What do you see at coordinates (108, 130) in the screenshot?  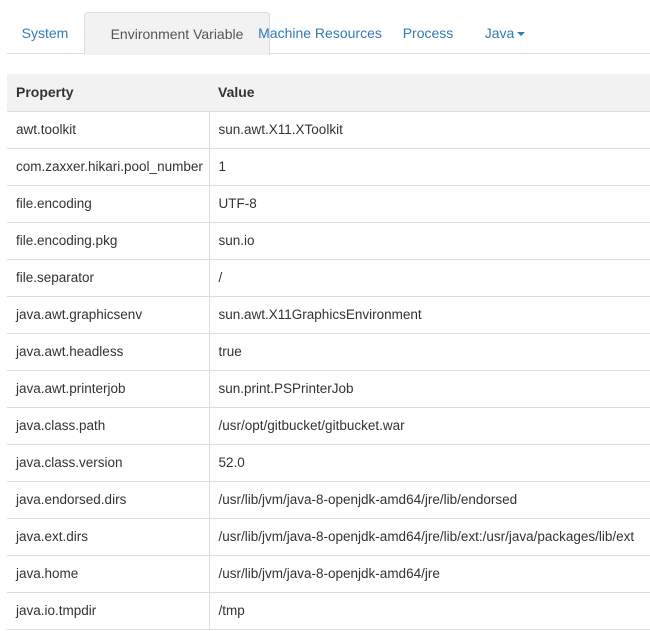 I see `property-cell: awt.toolkit` at bounding box center [108, 130].